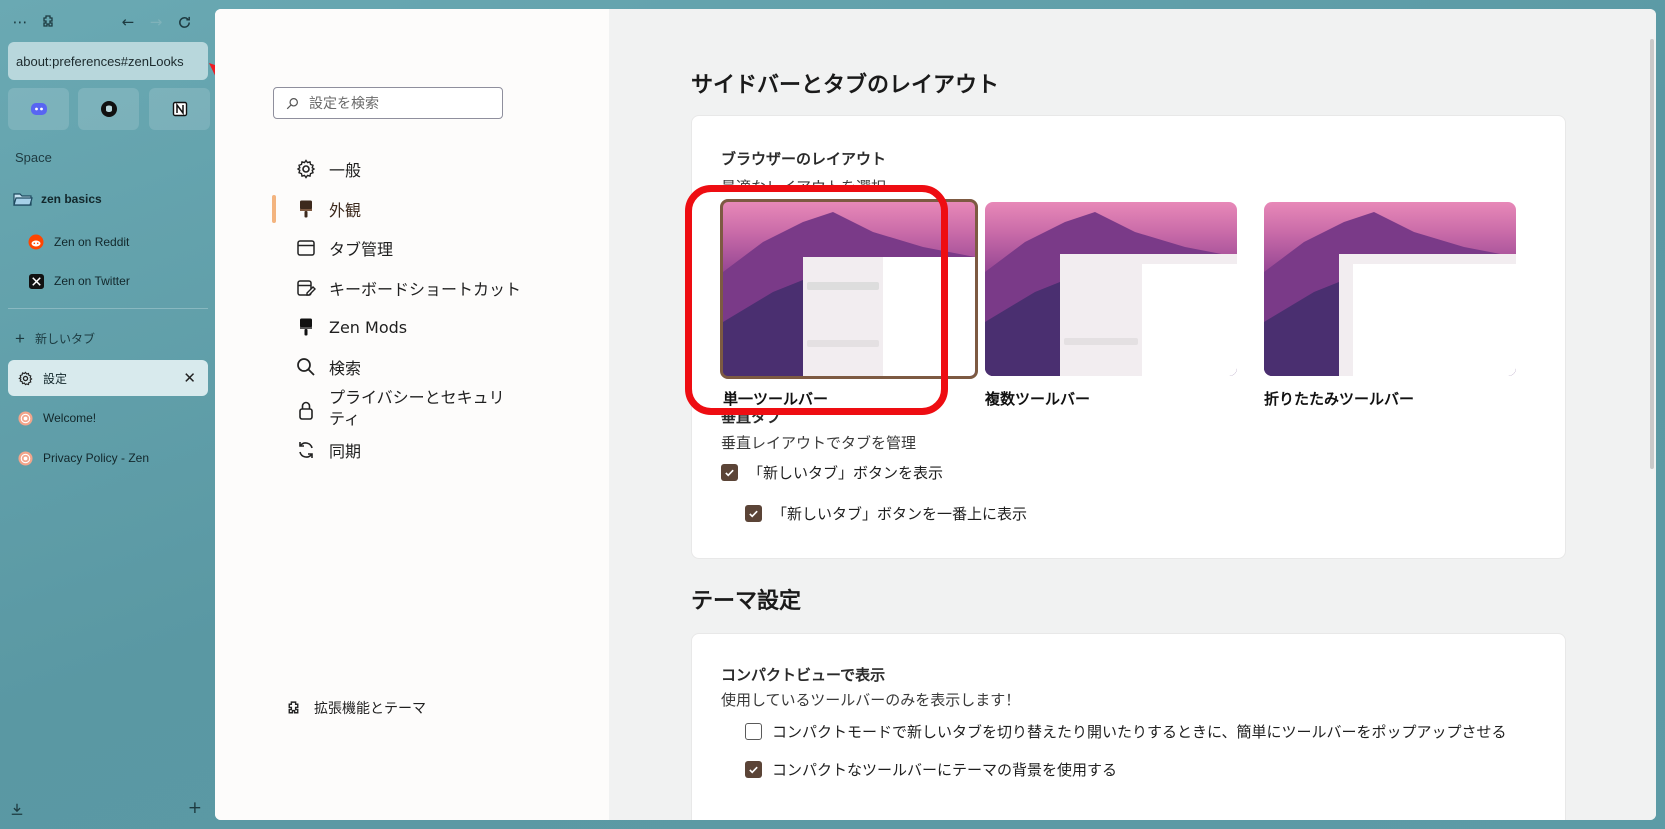  I want to click on reddit-icon, so click(36, 242).